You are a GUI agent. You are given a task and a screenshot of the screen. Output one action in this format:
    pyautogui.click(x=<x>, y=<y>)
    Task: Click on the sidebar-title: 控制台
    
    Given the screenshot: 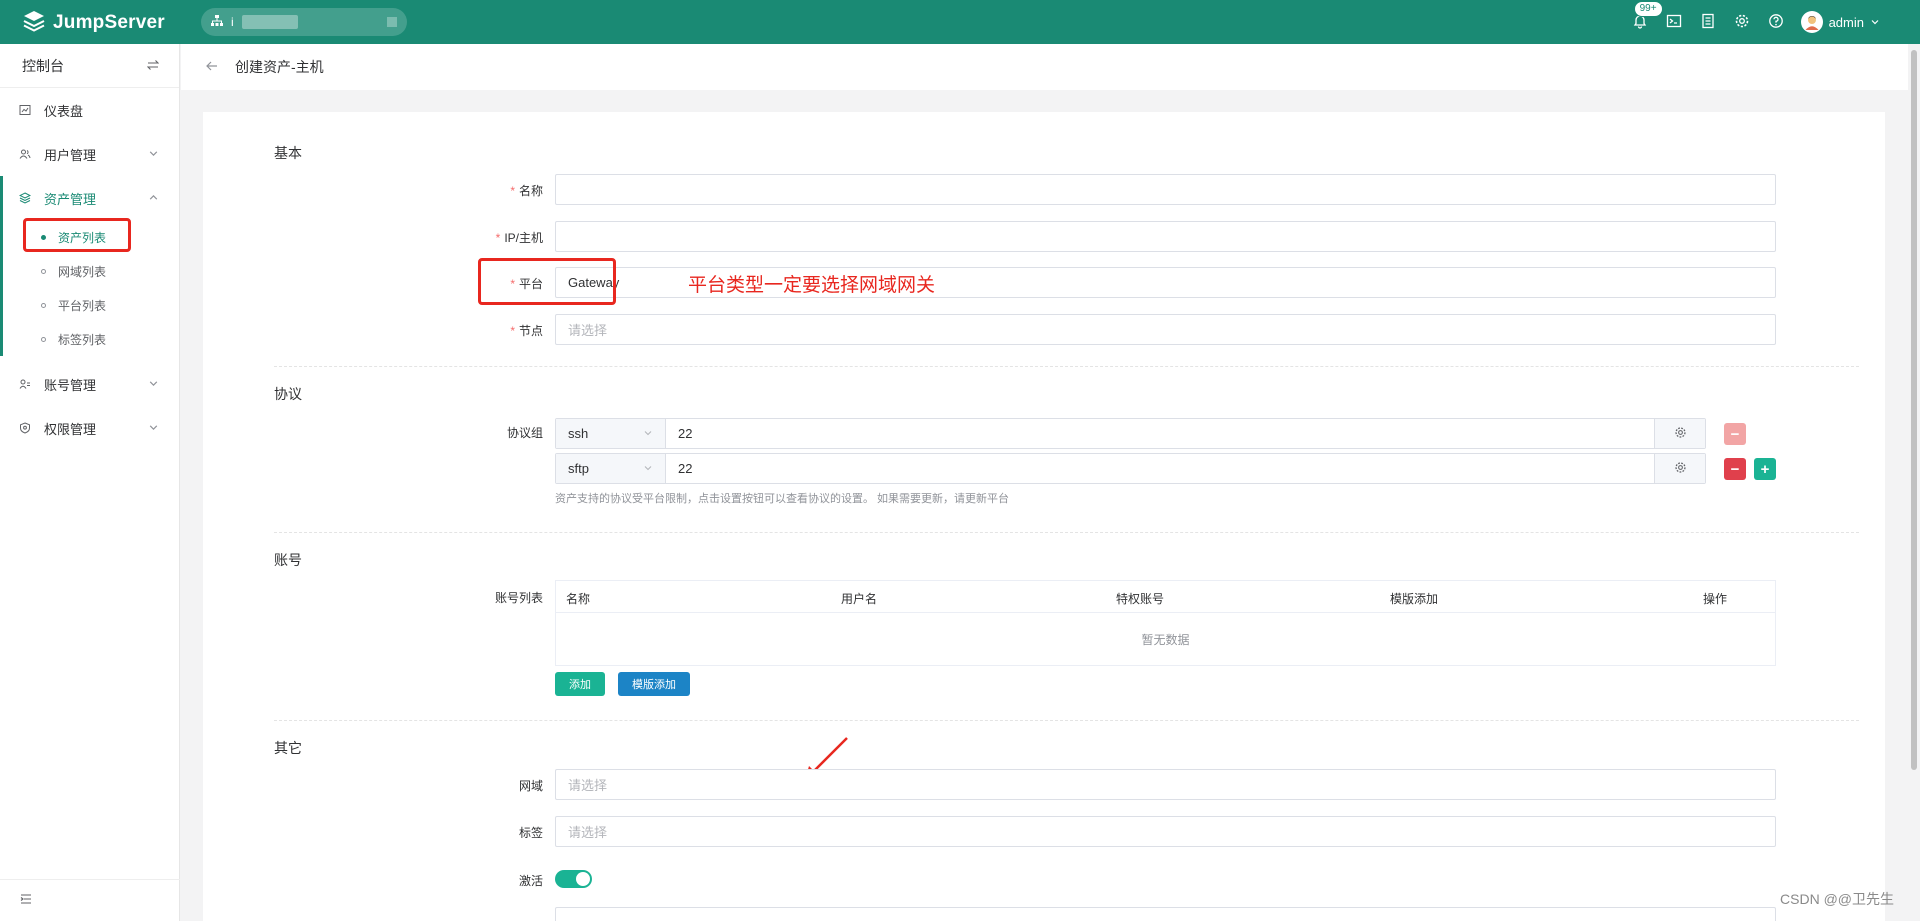 What is the action you would take?
    pyautogui.click(x=43, y=65)
    